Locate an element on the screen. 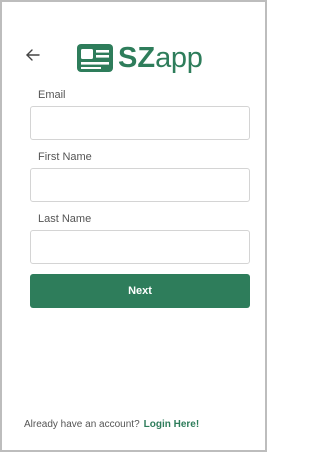 The image size is (320, 452). id-card-icon is located at coordinates (95, 58).